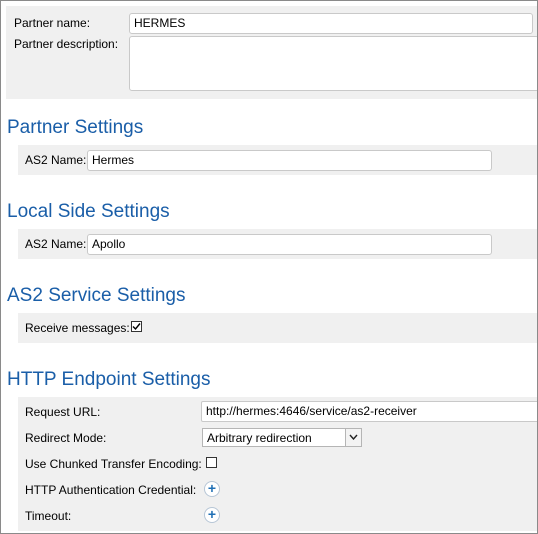 The image size is (538, 534). What do you see at coordinates (96, 295) in the screenshot?
I see `as2-service-settings-heading: AS2 Service Settings` at bounding box center [96, 295].